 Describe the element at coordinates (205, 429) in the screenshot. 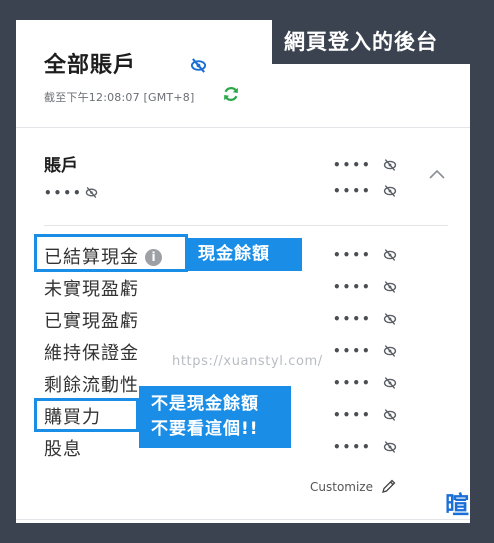

I see `warning-line-2: 不要看這個!!` at that location.